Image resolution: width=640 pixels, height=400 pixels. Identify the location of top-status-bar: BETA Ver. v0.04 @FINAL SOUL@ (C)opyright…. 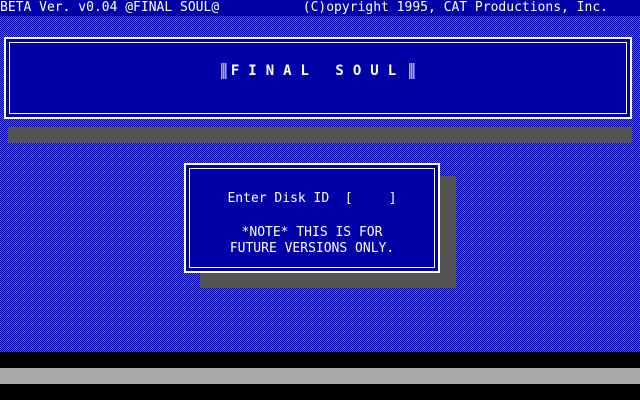
(320, 8).